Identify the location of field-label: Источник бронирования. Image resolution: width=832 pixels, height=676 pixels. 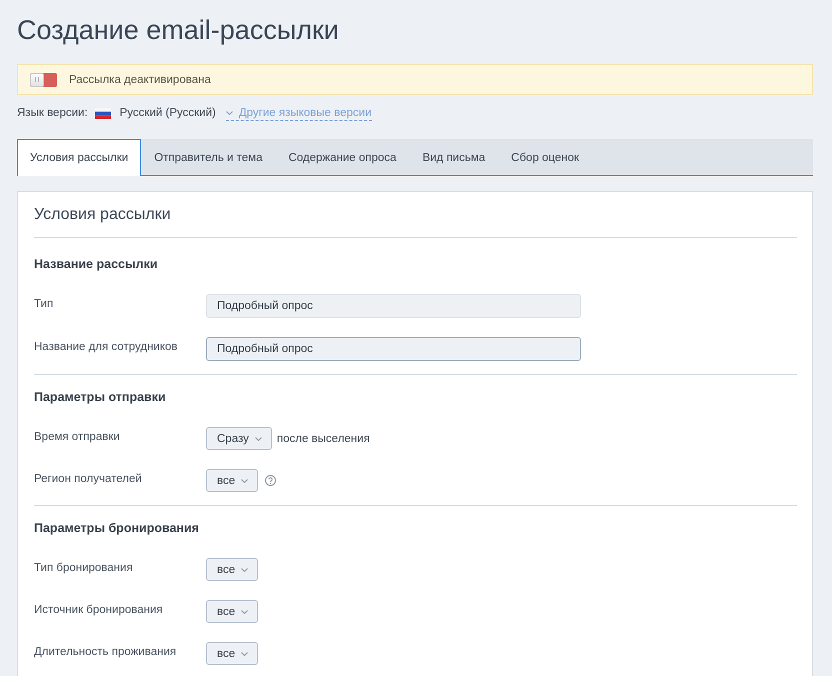
(99, 610).